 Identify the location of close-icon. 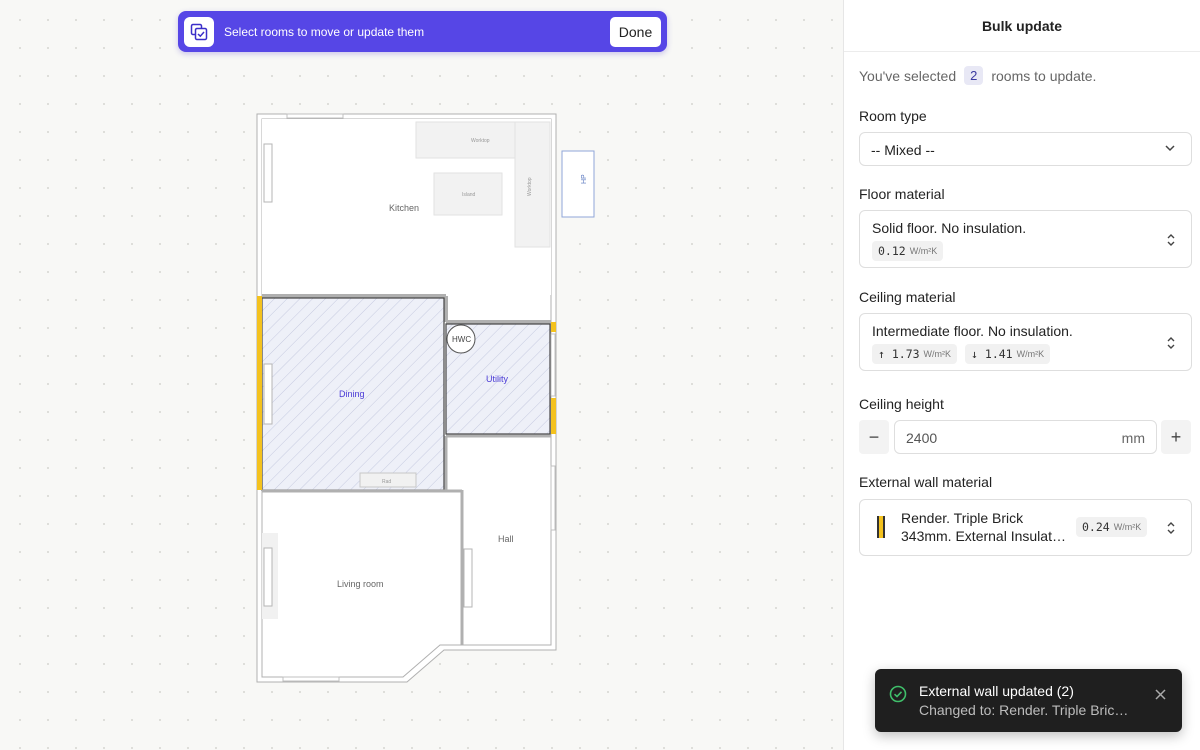
(1160, 696).